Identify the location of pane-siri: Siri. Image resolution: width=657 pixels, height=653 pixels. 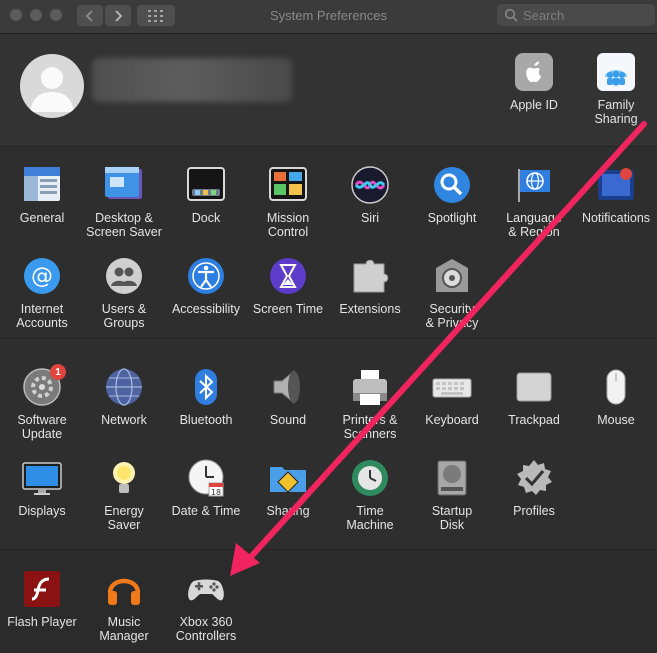
(370, 195).